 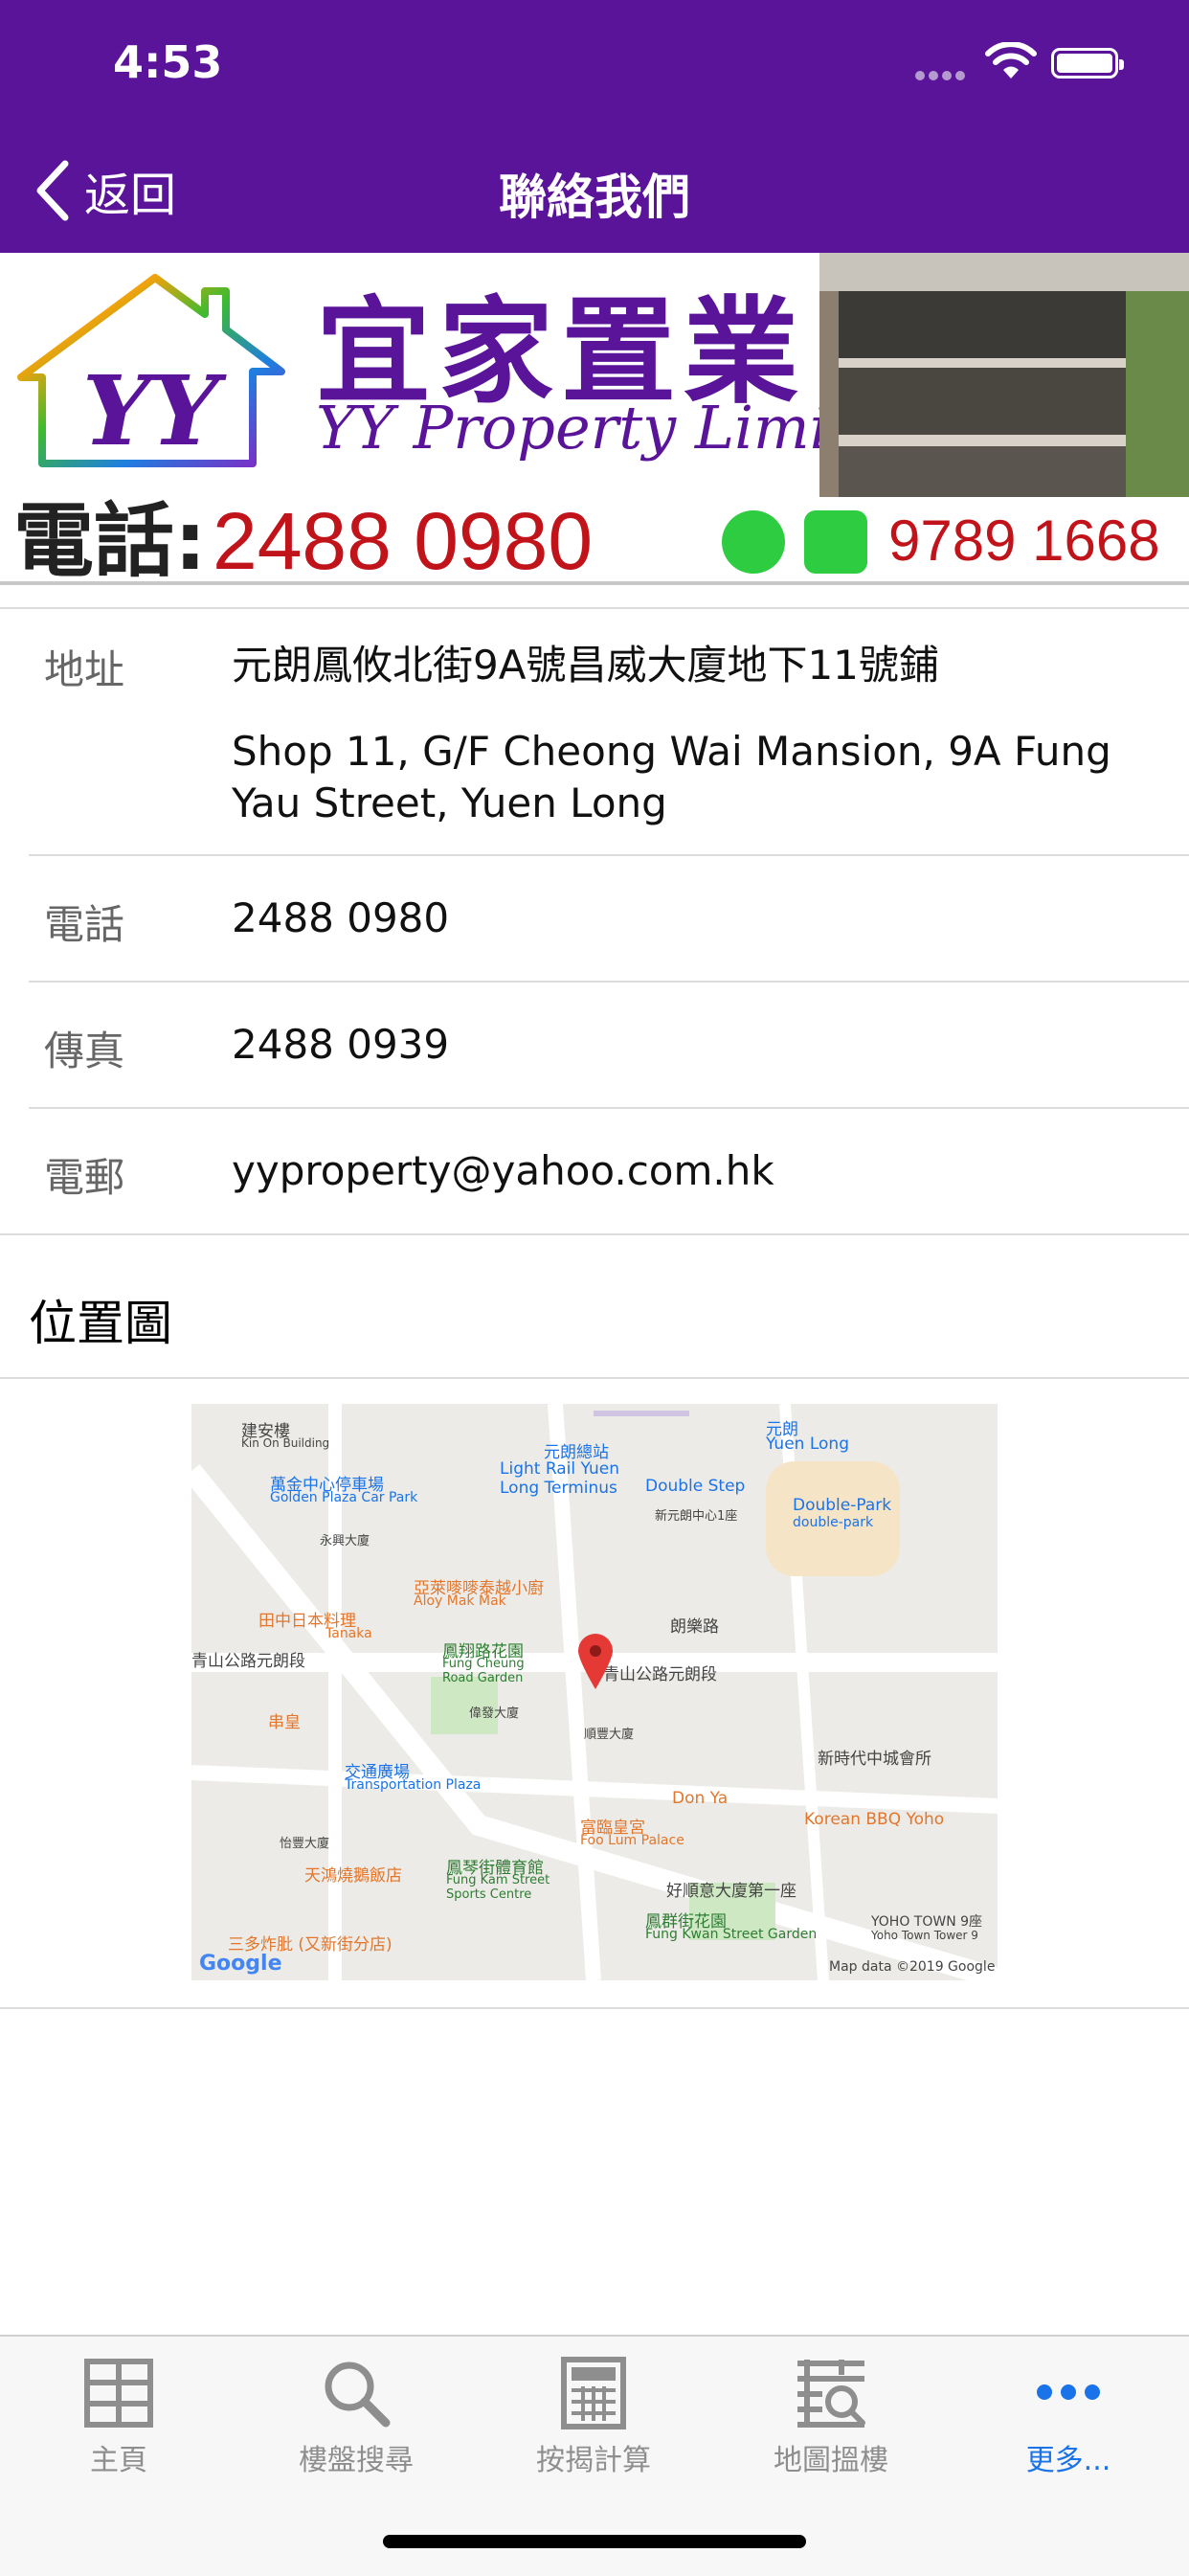 I want to click on status-time: 4:53, so click(x=168, y=62).